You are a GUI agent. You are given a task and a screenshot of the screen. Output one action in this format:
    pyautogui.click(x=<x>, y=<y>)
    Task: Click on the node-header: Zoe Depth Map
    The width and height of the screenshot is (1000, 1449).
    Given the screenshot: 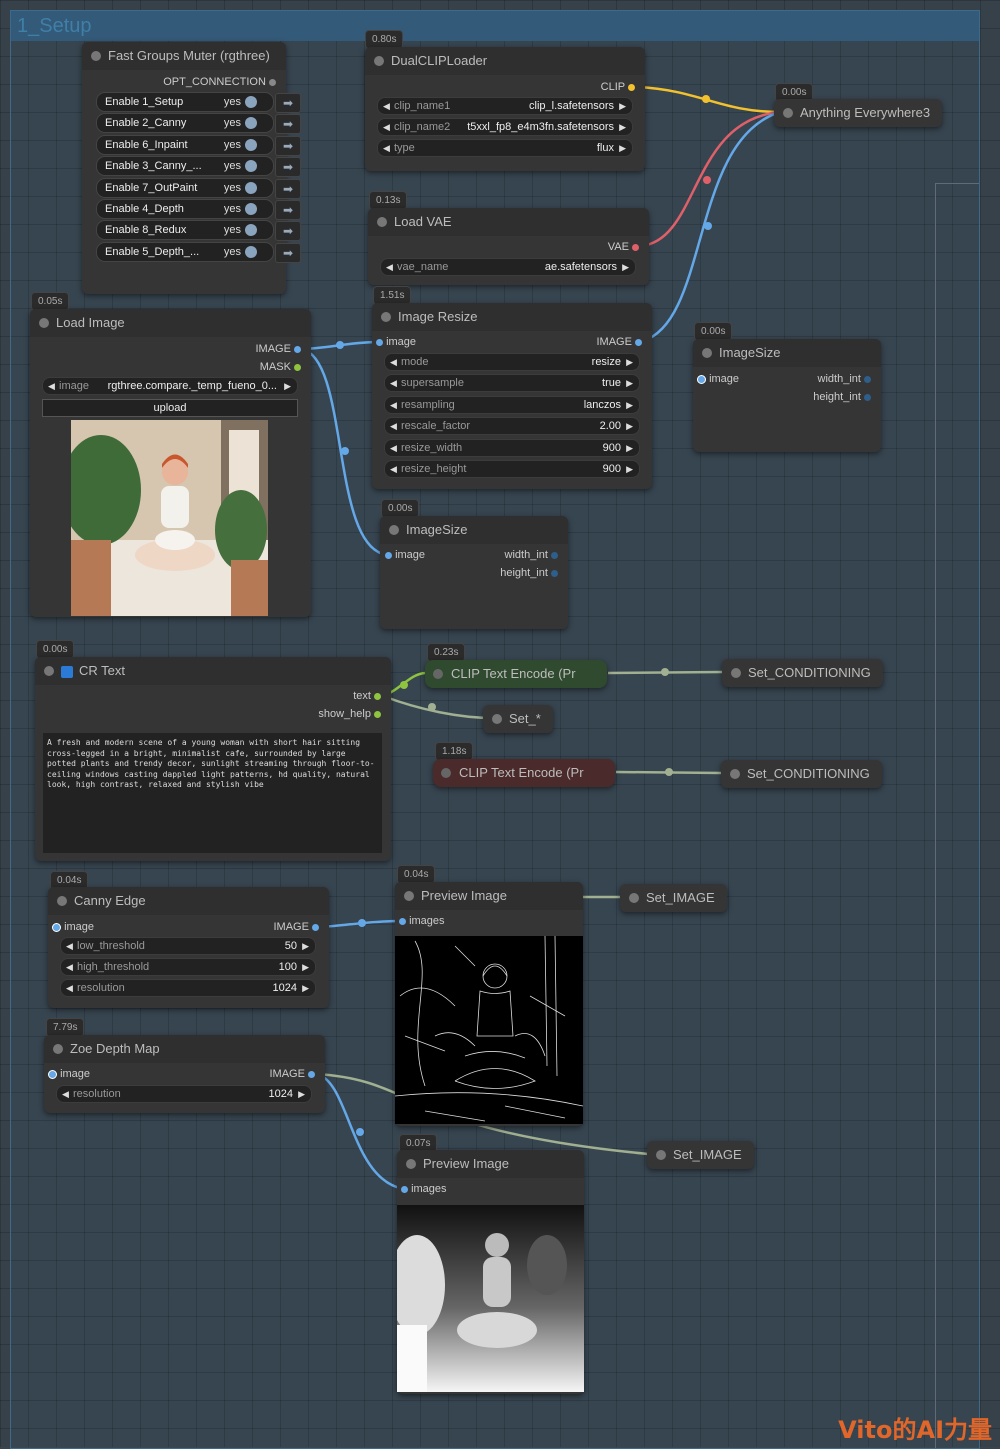 What is the action you would take?
    pyautogui.click(x=184, y=1049)
    